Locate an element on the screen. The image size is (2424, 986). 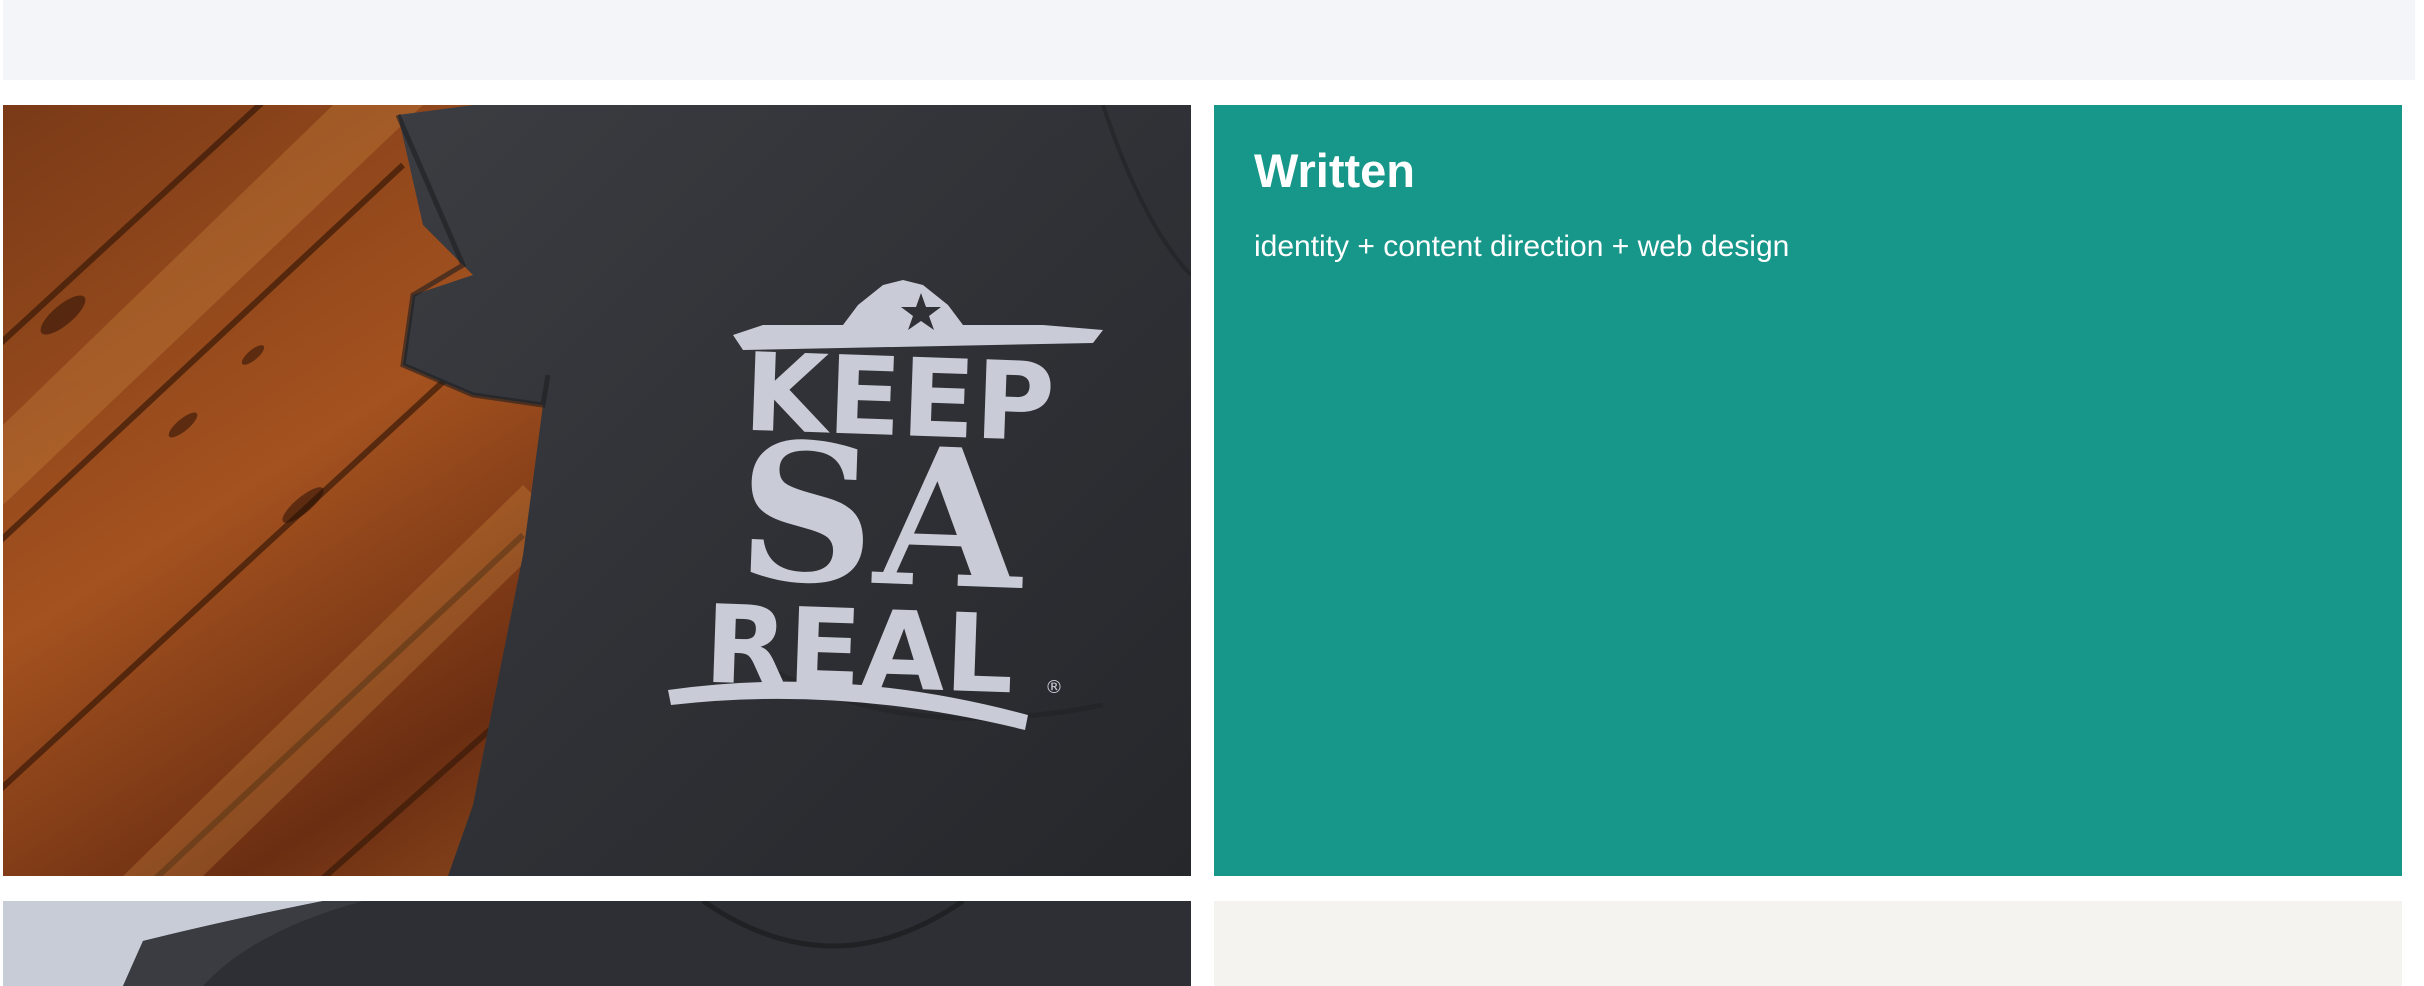
project-title: Written is located at coordinates (1334, 171).